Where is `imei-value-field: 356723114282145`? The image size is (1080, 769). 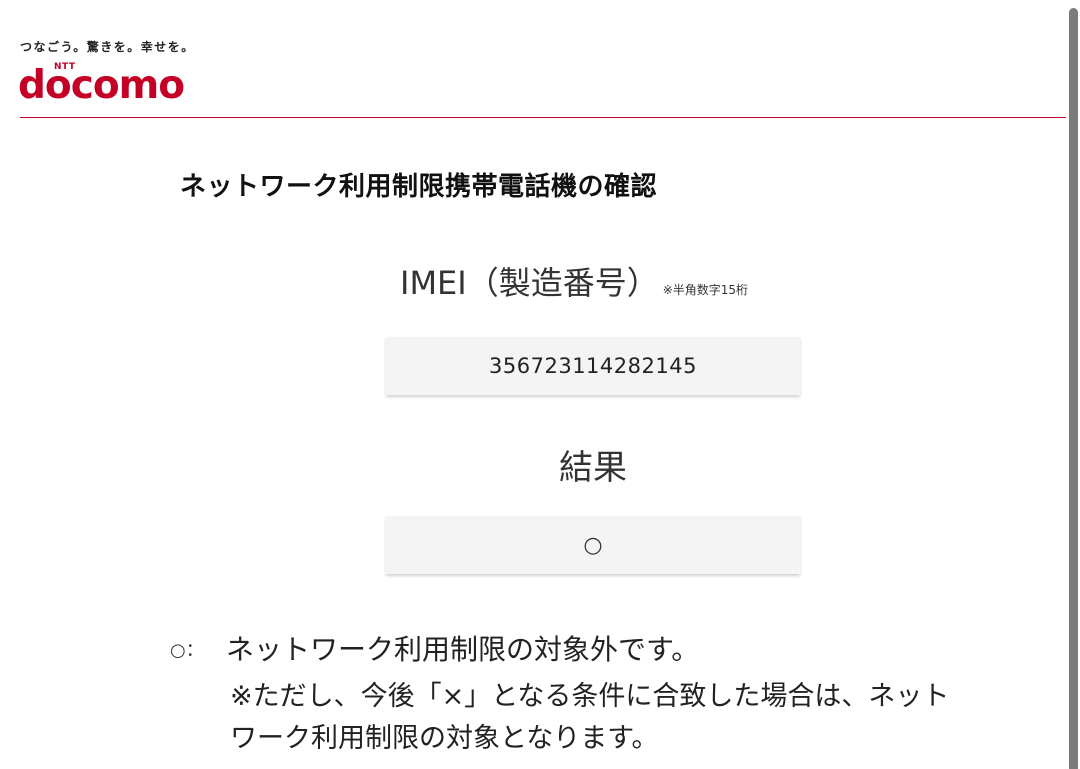 imei-value-field: 356723114282145 is located at coordinates (593, 366).